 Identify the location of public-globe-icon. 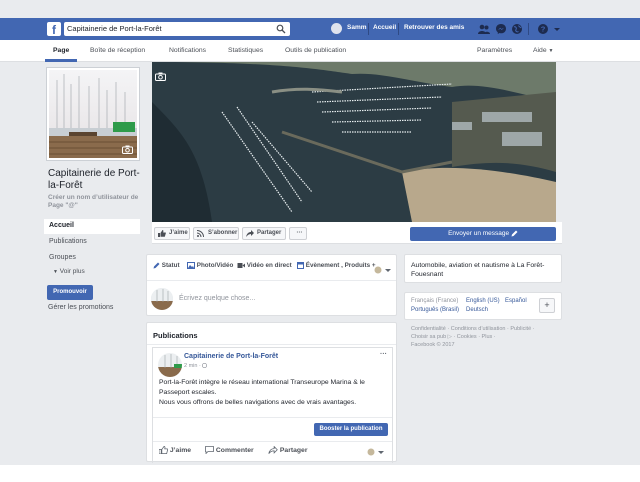
(205, 366).